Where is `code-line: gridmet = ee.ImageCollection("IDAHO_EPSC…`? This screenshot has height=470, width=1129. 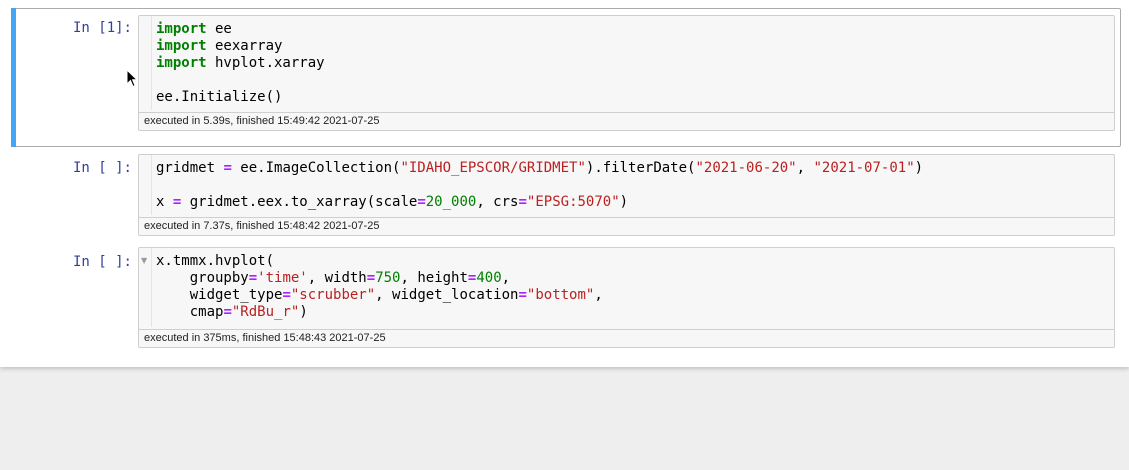
code-line: gridmet = ee.ImageCollection("IDAHO_EPSC… is located at coordinates (539, 168).